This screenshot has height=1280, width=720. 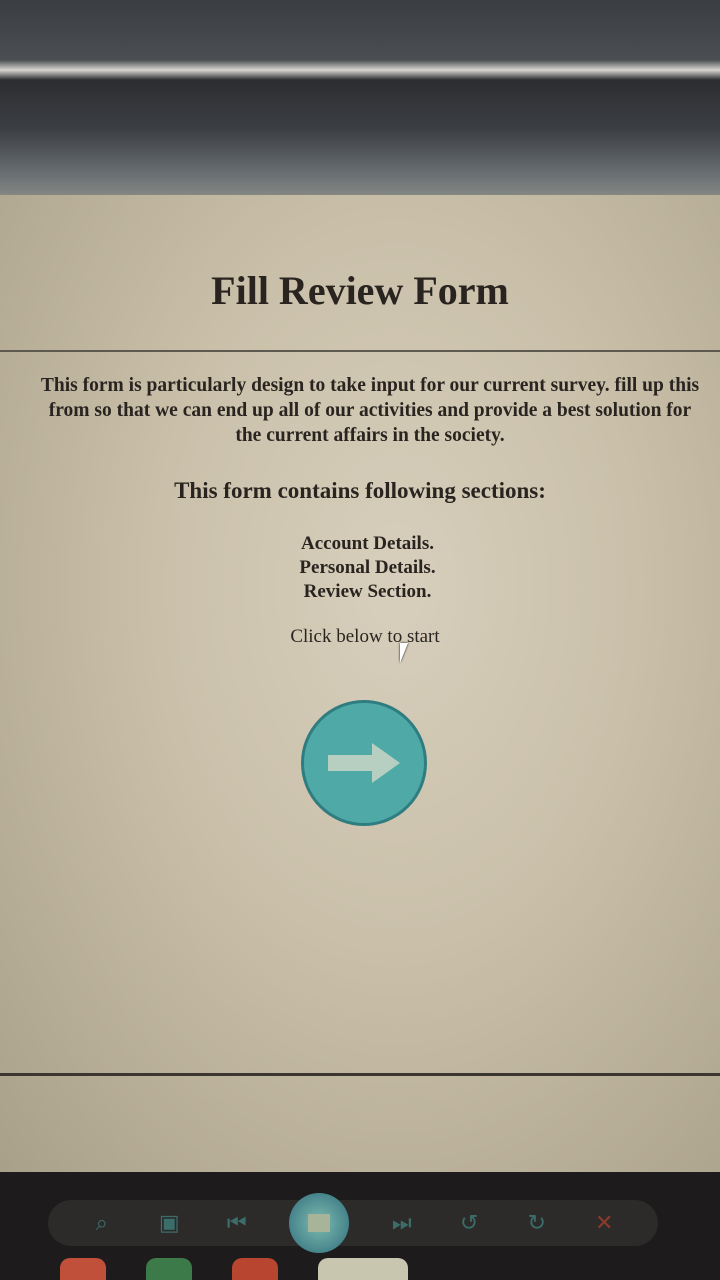 I want to click on next-icon: ⏭, so click(x=402, y=1223).